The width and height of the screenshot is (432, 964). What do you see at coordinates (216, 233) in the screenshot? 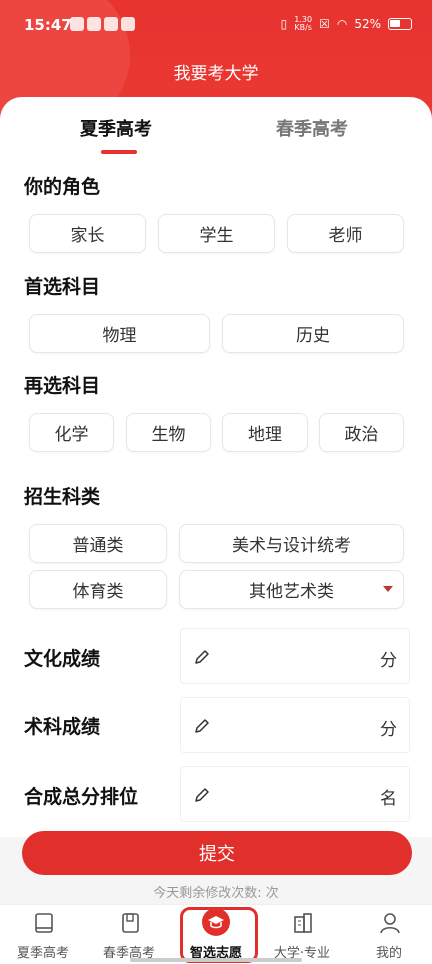
I see `role-option-student: 学生` at bounding box center [216, 233].